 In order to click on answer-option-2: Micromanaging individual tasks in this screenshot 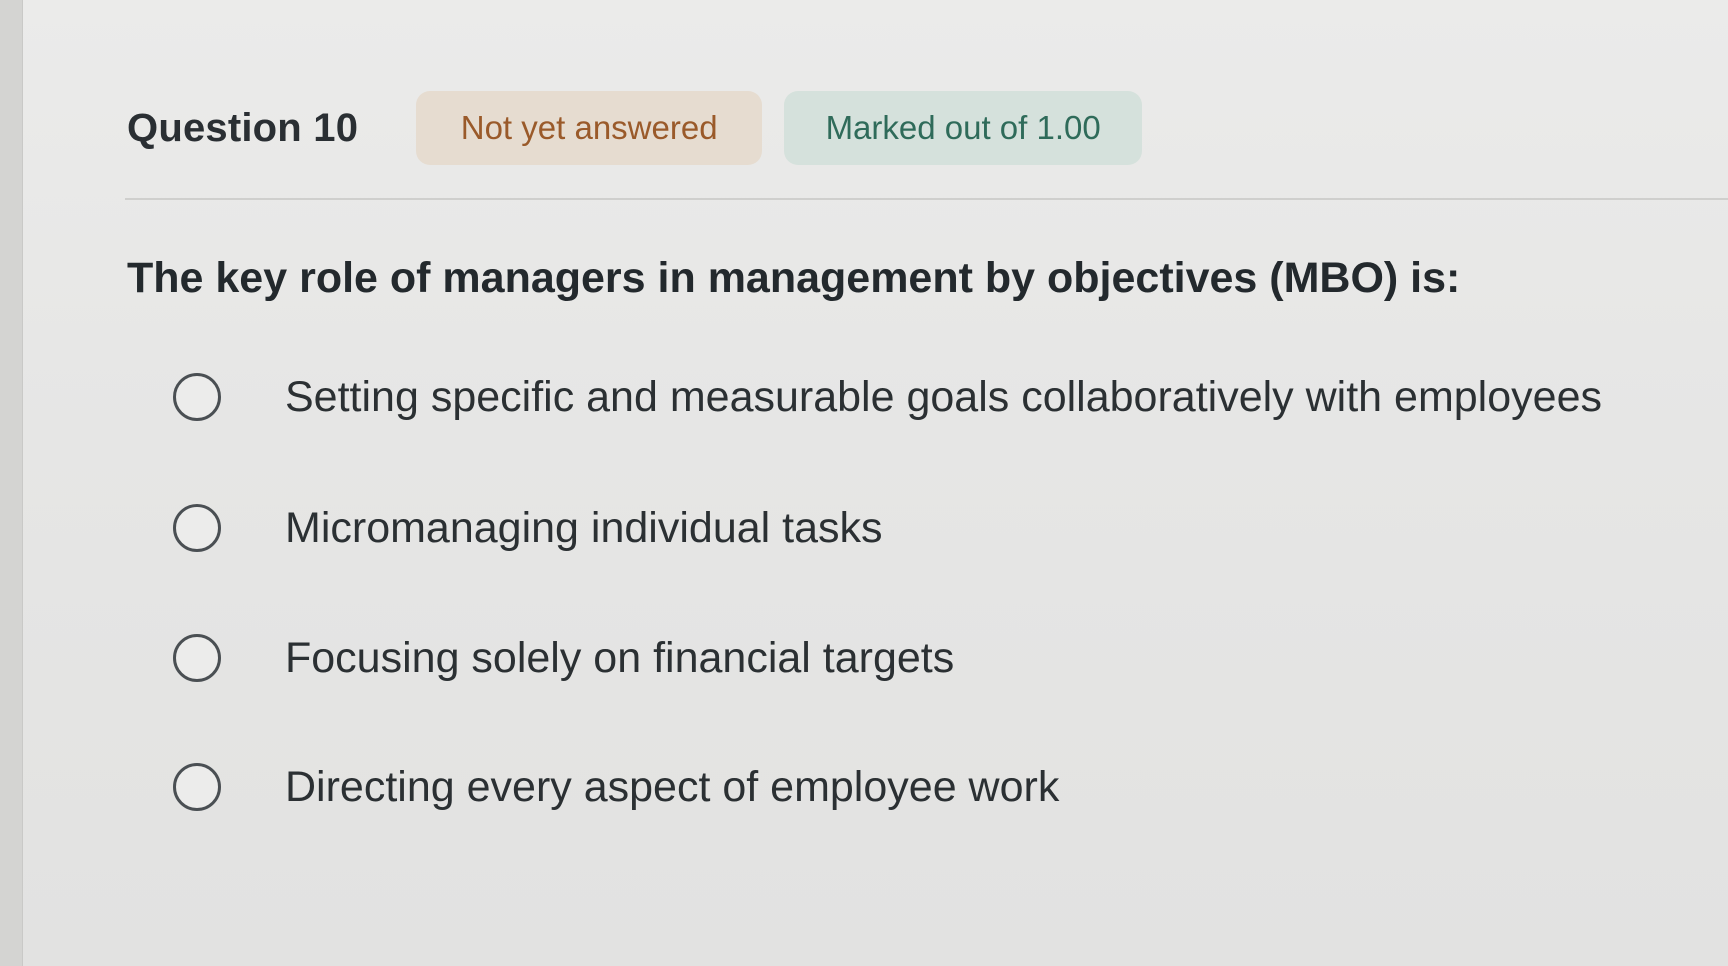, I will do `click(528, 528)`.